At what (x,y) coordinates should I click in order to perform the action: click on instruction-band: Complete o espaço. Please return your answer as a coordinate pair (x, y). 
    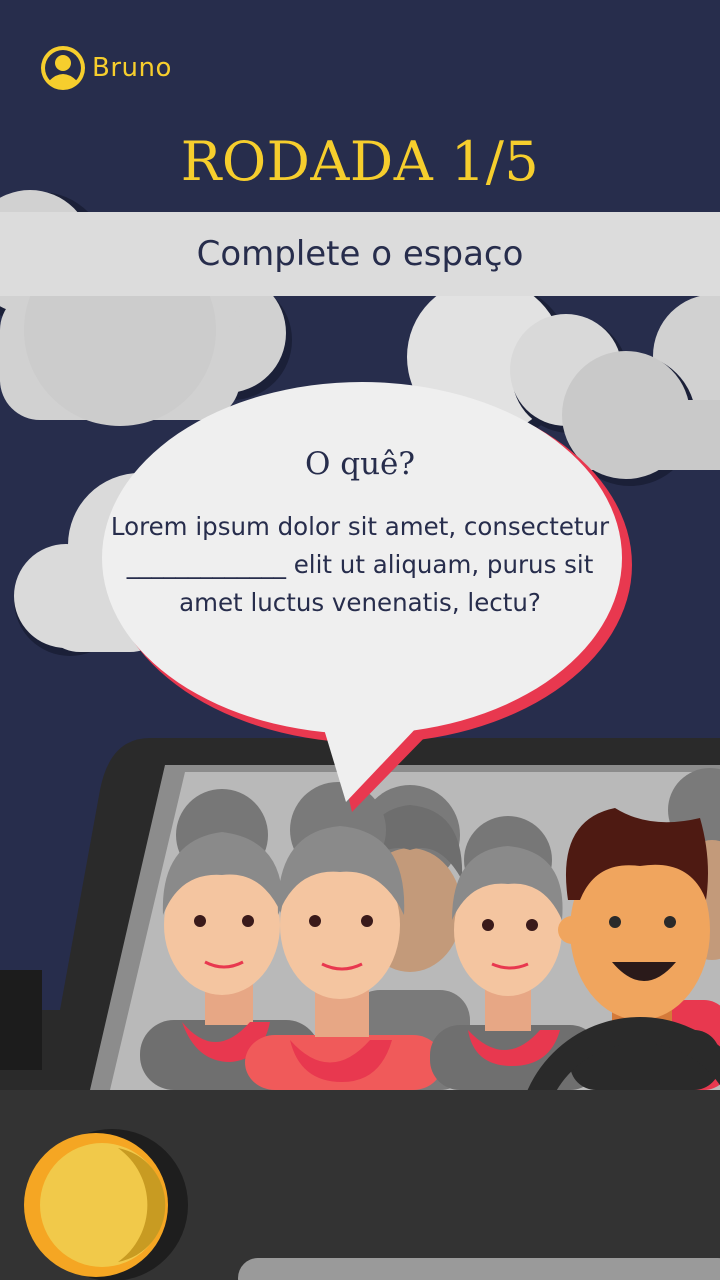
    Looking at the image, I should click on (360, 254).